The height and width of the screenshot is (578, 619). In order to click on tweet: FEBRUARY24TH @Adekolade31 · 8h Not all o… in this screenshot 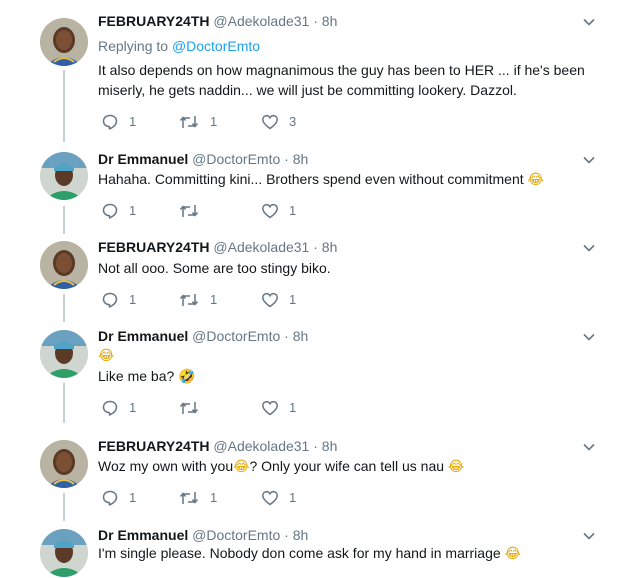, I will do `click(309, 277)`.